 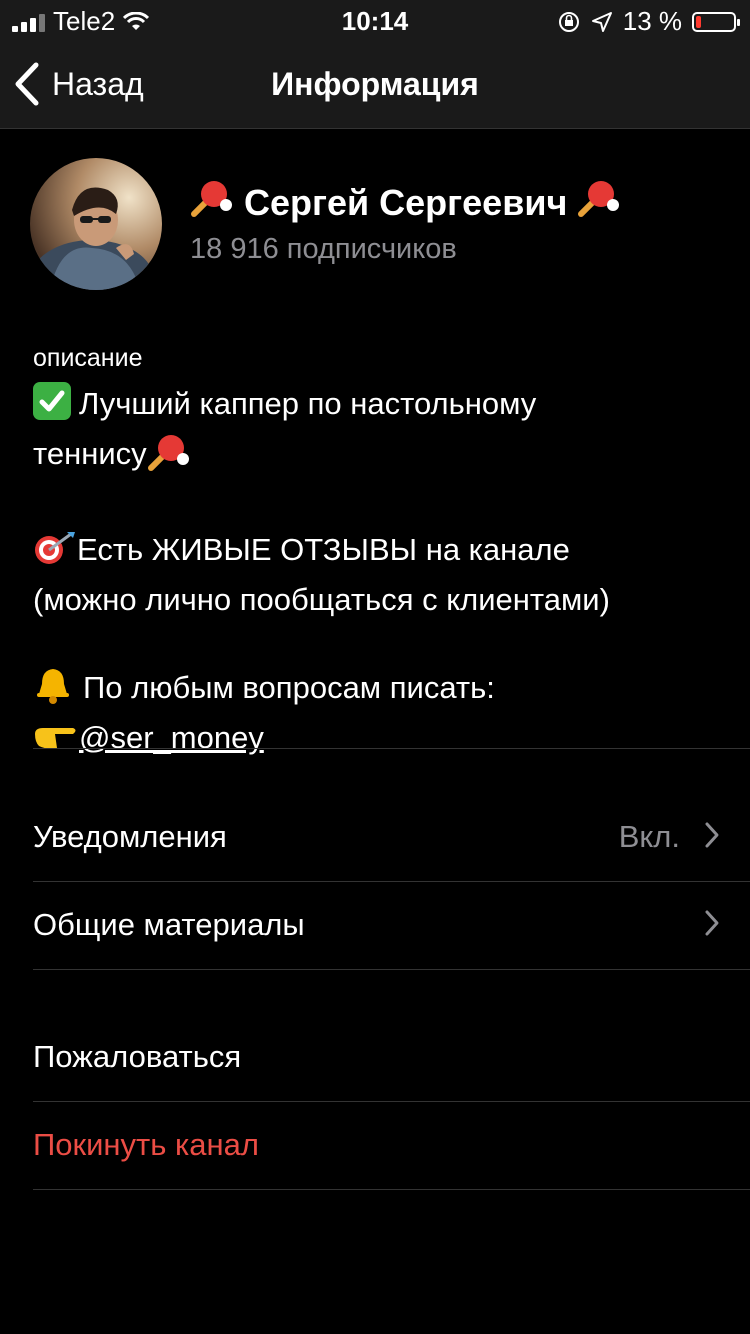 What do you see at coordinates (378, 740) in the screenshot?
I see `description-line: @ser_money` at bounding box center [378, 740].